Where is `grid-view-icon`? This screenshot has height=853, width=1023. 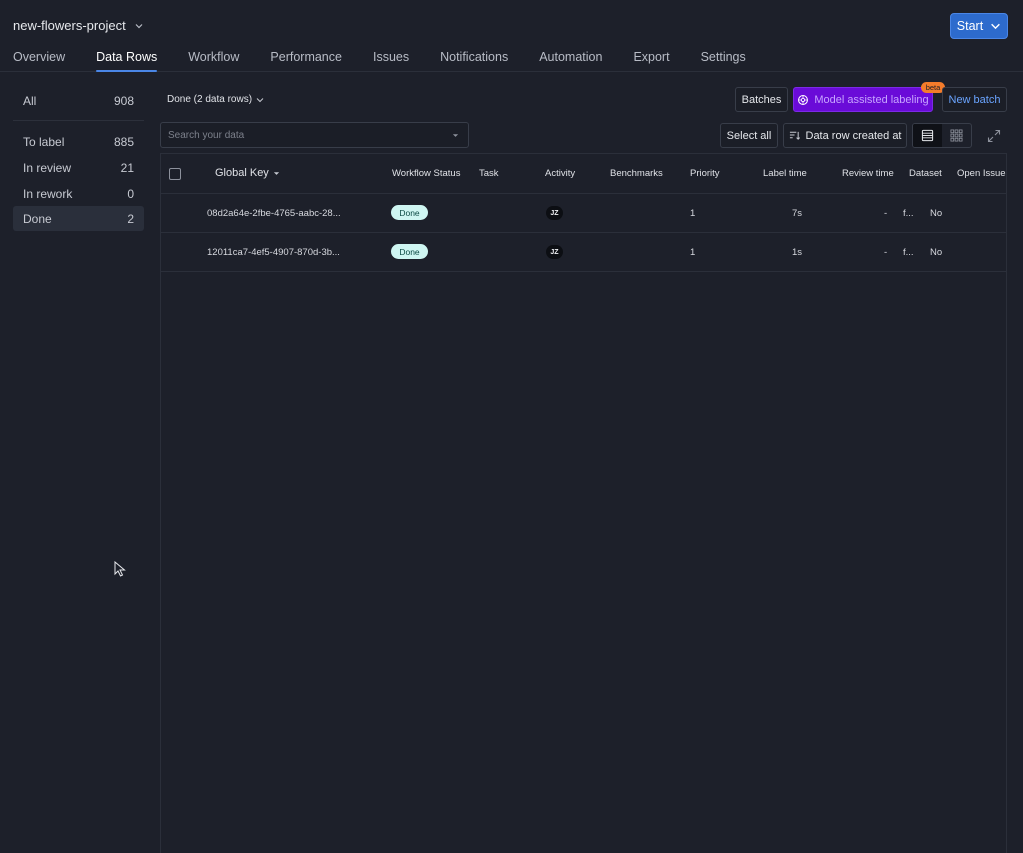
grid-view-icon is located at coordinates (956, 135).